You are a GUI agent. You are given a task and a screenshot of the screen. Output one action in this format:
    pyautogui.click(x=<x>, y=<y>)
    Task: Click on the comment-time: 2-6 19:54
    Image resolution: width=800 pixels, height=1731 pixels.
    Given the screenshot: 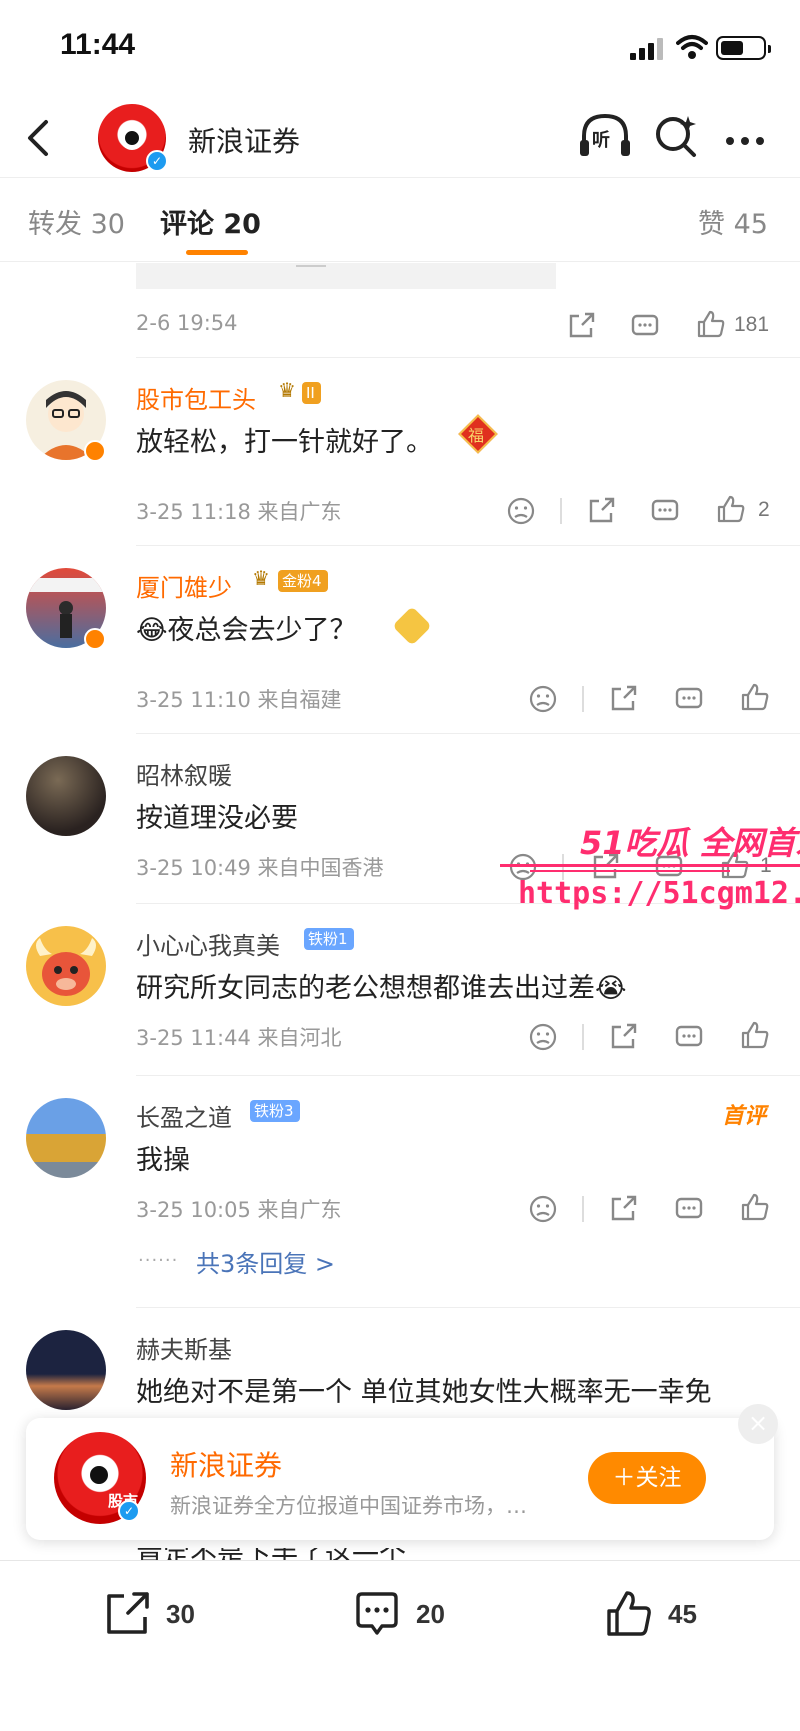 What is the action you would take?
    pyautogui.click(x=187, y=323)
    